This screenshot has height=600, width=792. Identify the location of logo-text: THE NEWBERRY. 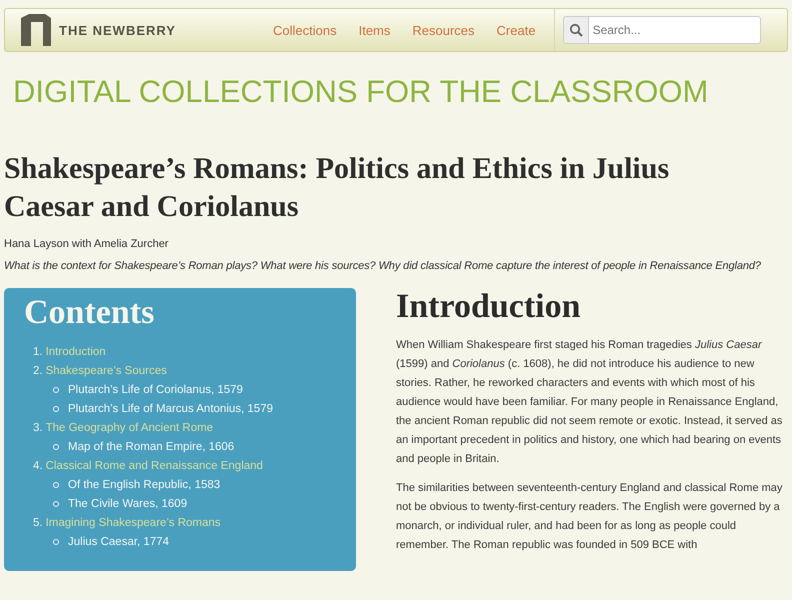
(117, 30).